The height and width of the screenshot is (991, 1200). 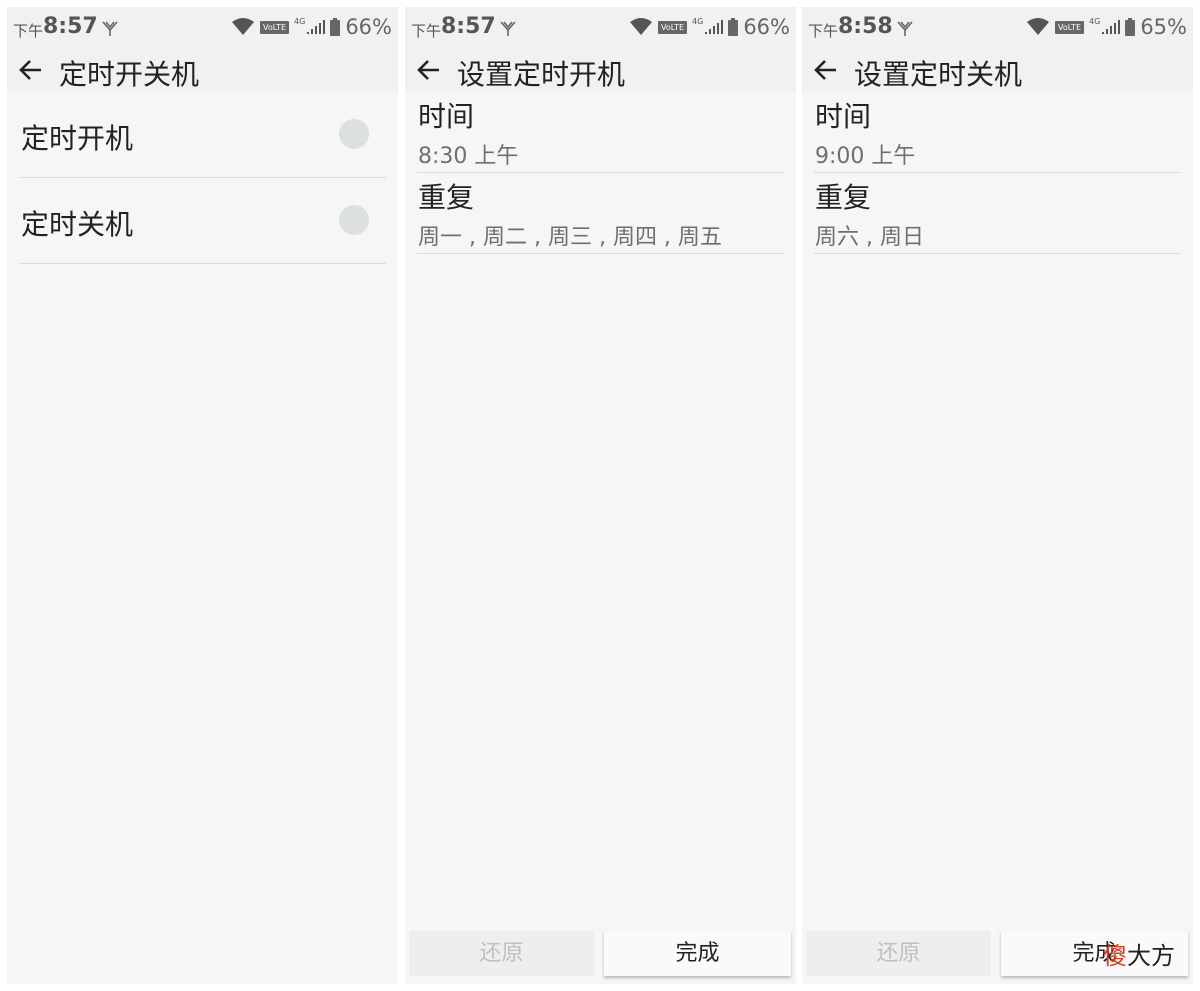 What do you see at coordinates (997, 27) in the screenshot?
I see `status-bar: 下午 8:58 VoLTE 4G 65%` at bounding box center [997, 27].